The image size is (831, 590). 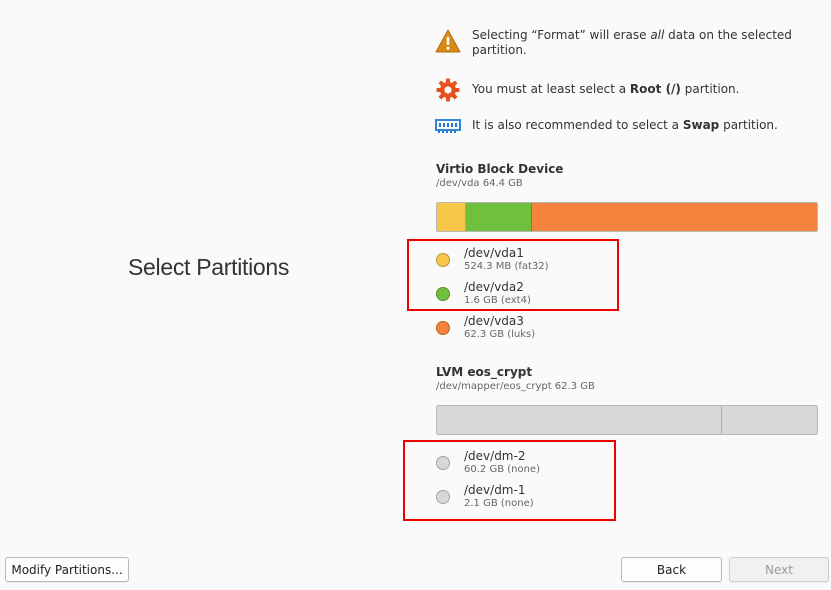 I want to click on next-button: Next, so click(x=779, y=569).